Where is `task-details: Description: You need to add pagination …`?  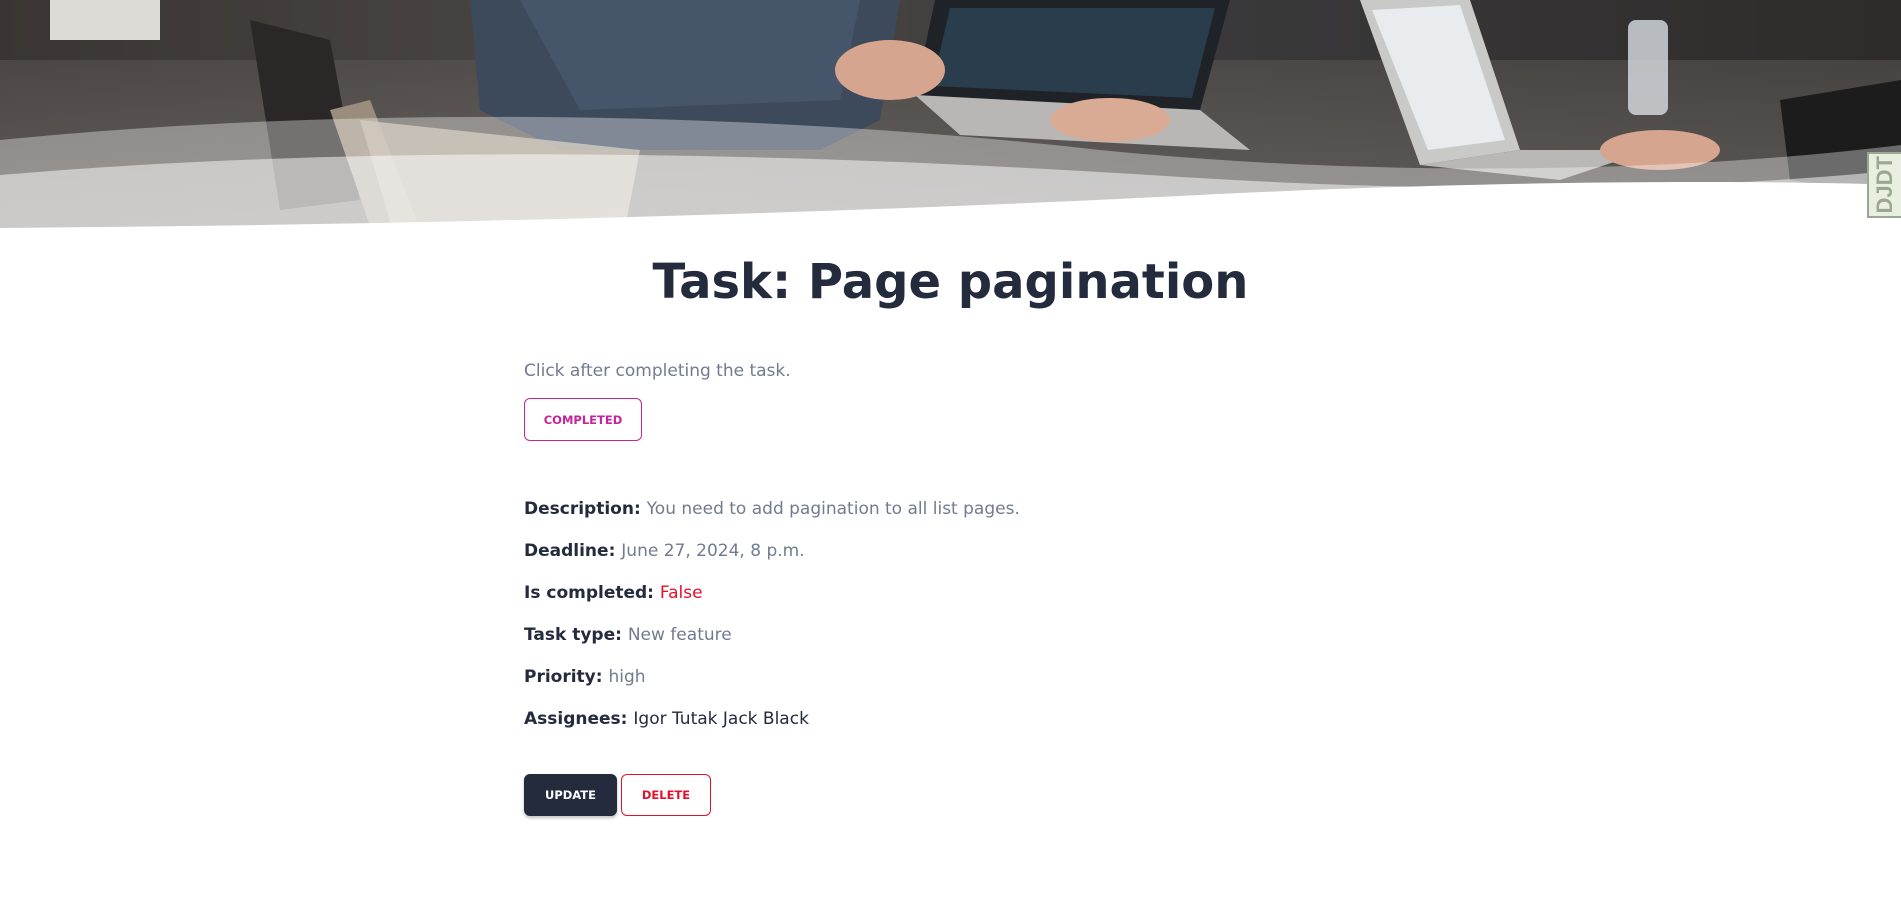
task-details: Description: You need to add pagination … is located at coordinates (974, 614).